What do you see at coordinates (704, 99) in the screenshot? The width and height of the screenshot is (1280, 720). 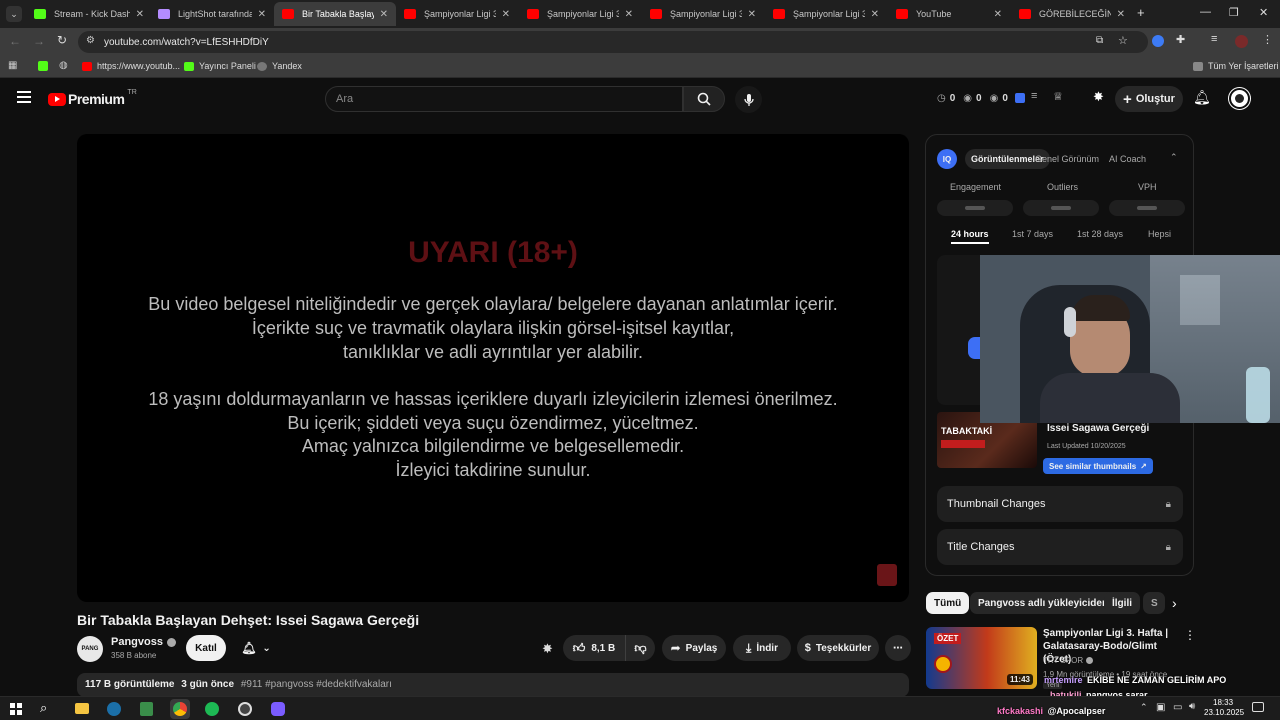 I see `search-button` at bounding box center [704, 99].